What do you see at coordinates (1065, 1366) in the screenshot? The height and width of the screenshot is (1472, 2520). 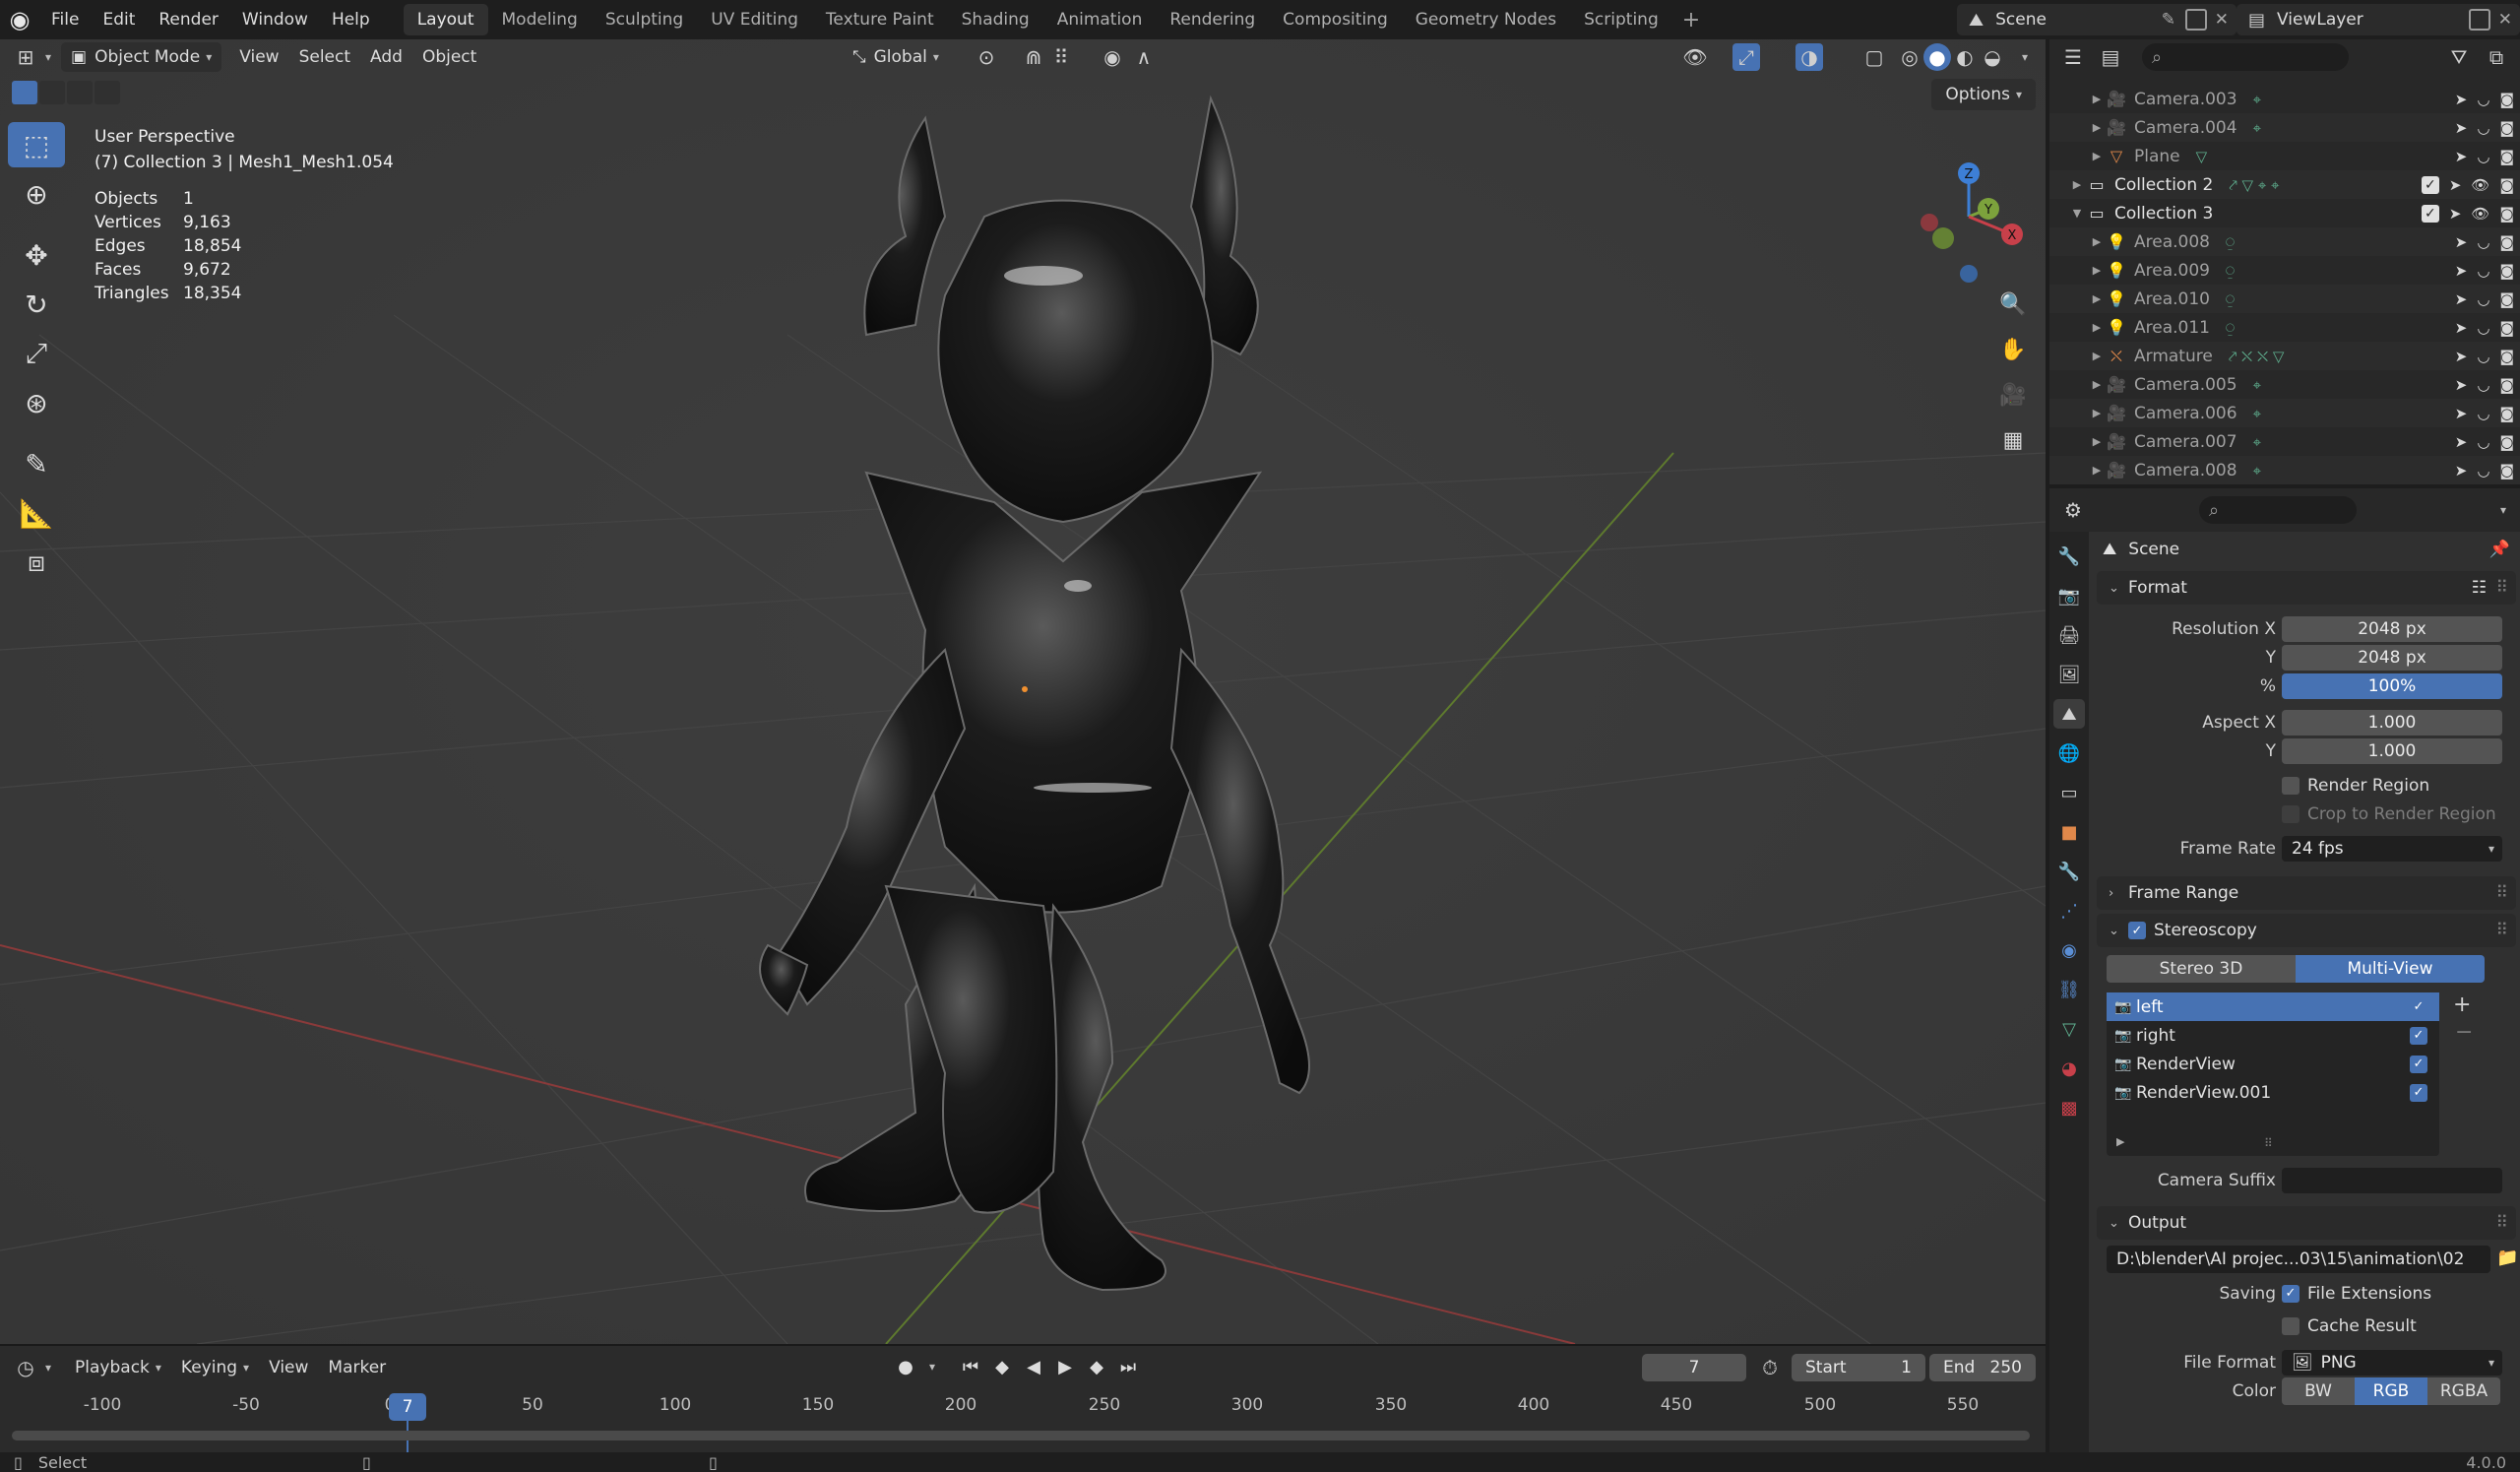 I see `play-icon: ▶` at bounding box center [1065, 1366].